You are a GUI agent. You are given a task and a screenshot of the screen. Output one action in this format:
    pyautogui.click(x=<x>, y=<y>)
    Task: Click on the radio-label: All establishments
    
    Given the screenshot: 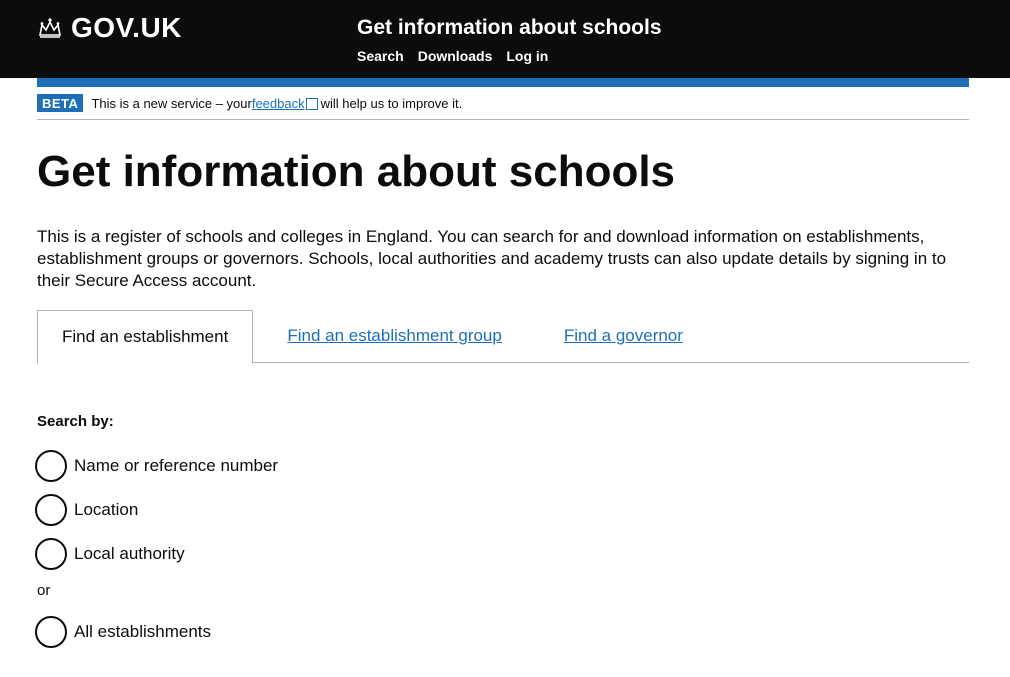 What is the action you would take?
    pyautogui.click(x=143, y=632)
    